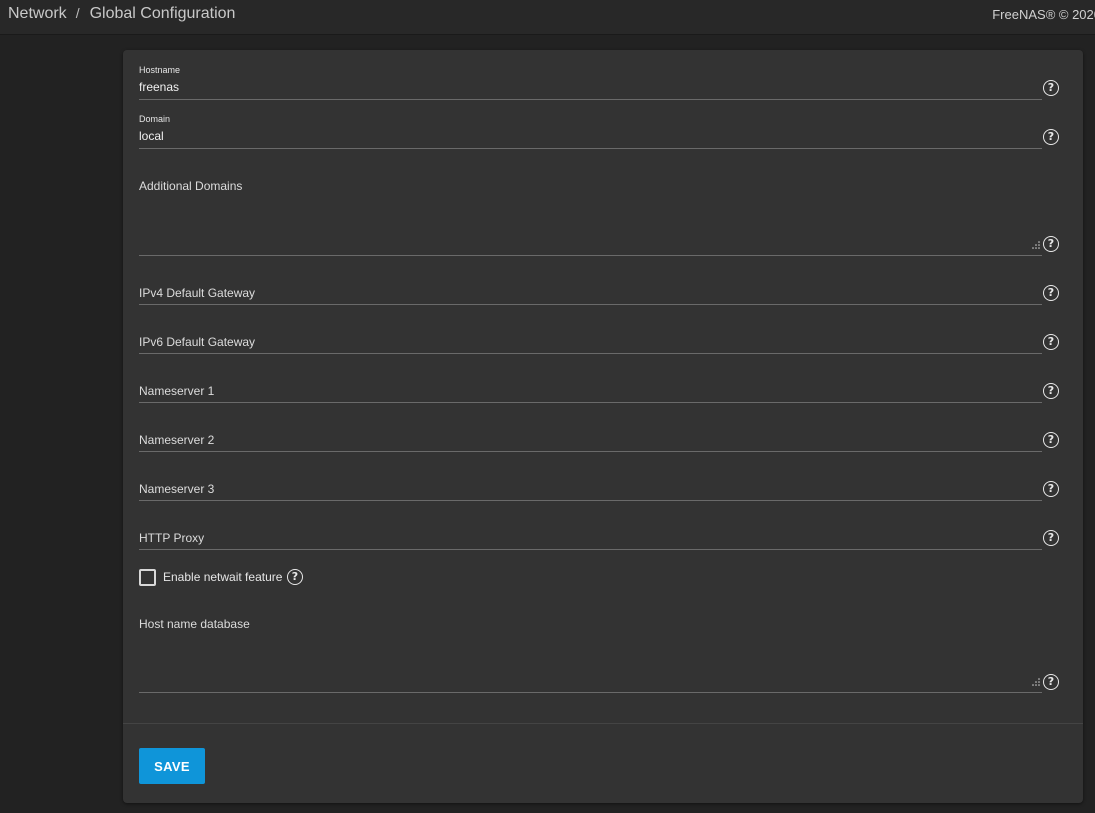 The image size is (1095, 813). Describe the element at coordinates (1043, 14) in the screenshot. I see `copyright-text: FreeNAS® © 2020` at that location.